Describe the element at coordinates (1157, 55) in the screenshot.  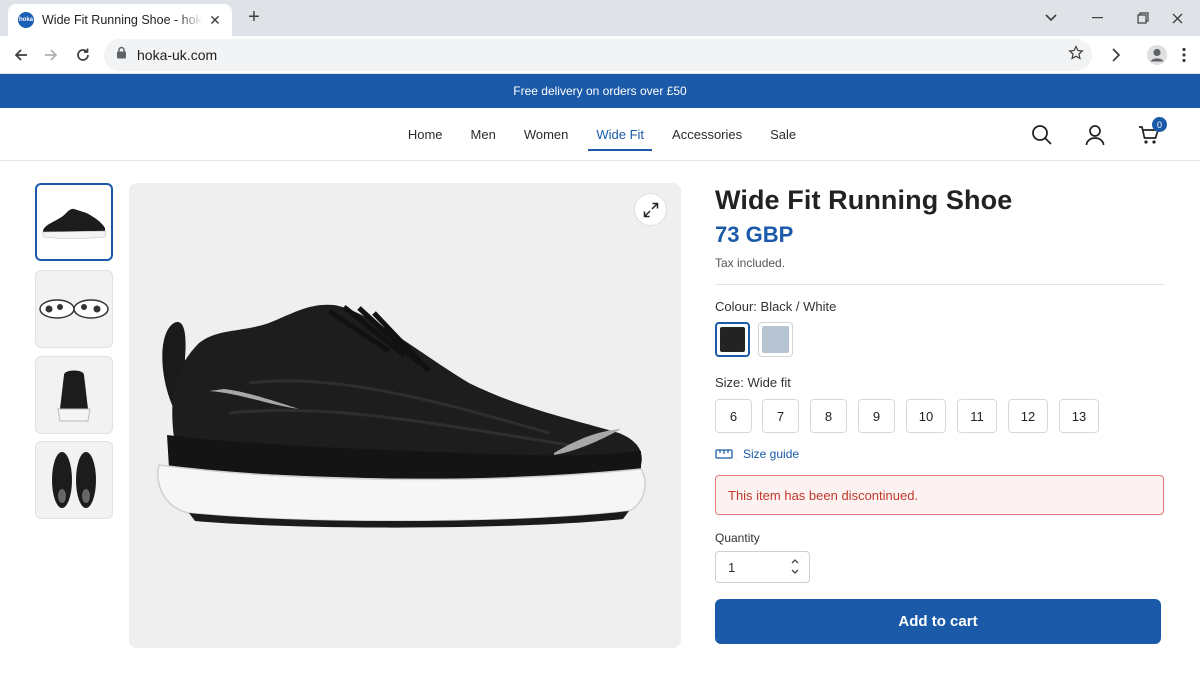
I see `profile-avatar-icon` at that location.